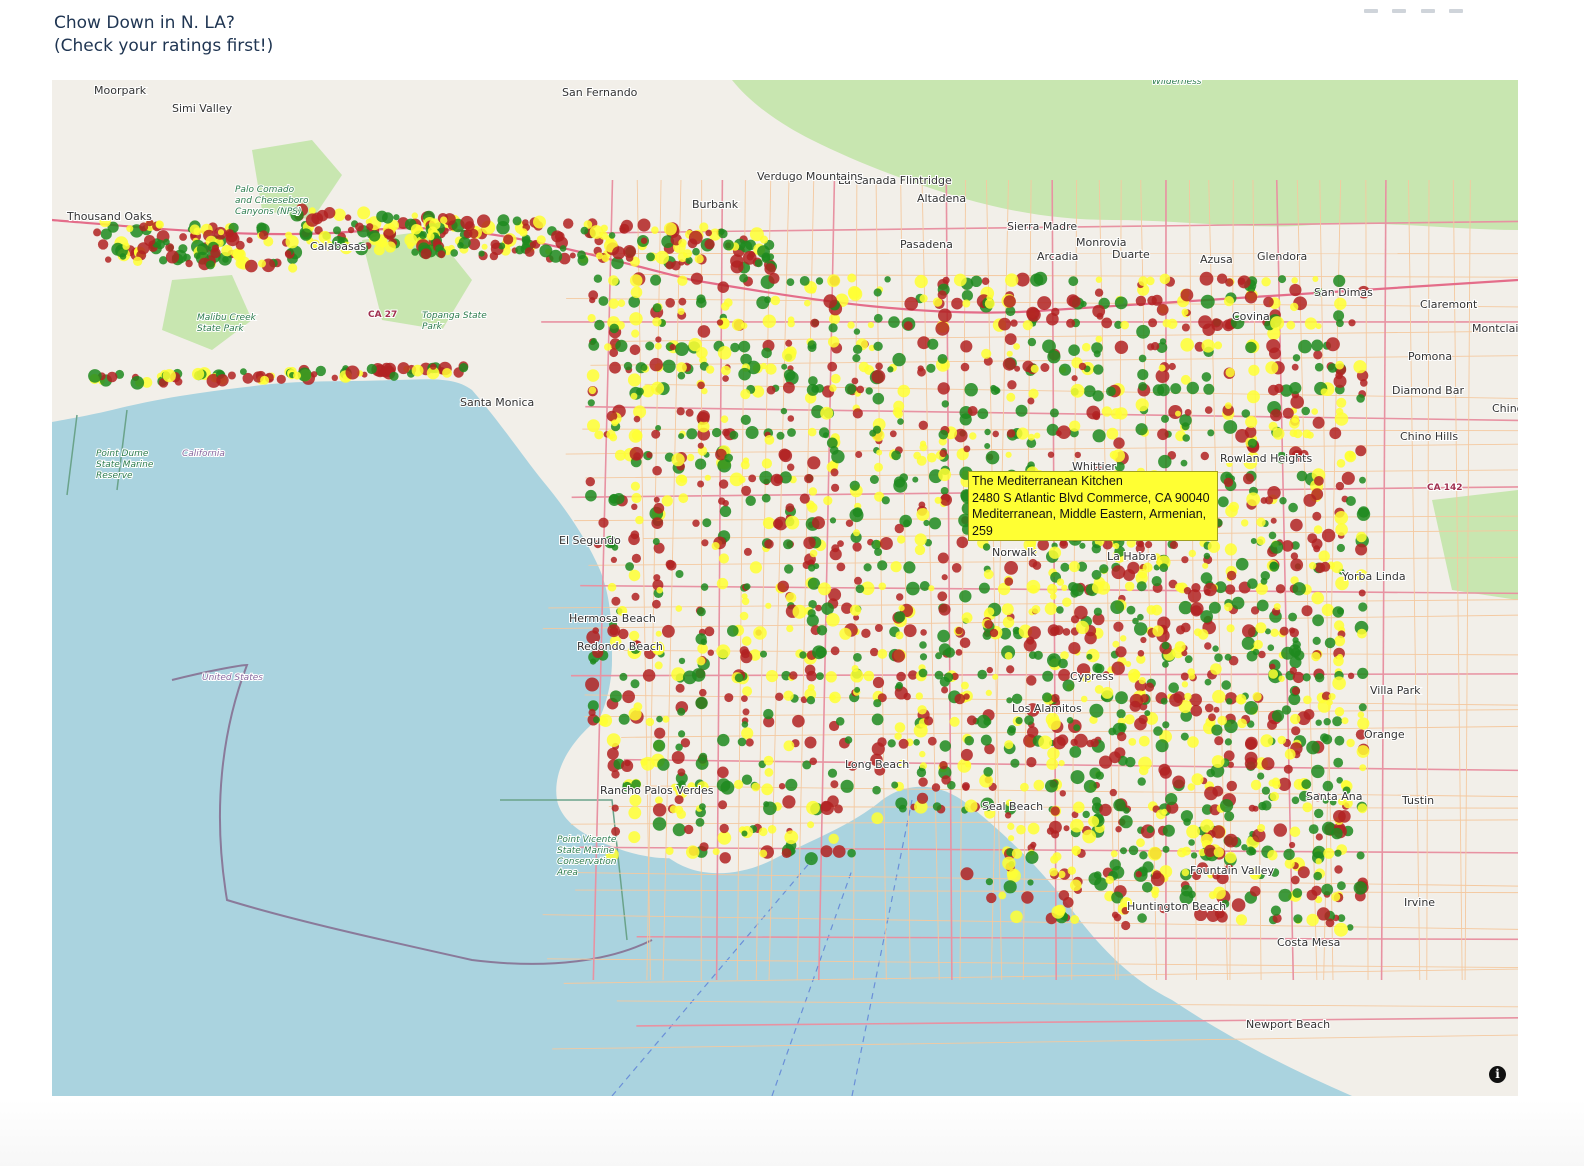 This screenshot has width=1584, height=1166. What do you see at coordinates (220, 329) in the screenshot?
I see `area-label: State Park` at bounding box center [220, 329].